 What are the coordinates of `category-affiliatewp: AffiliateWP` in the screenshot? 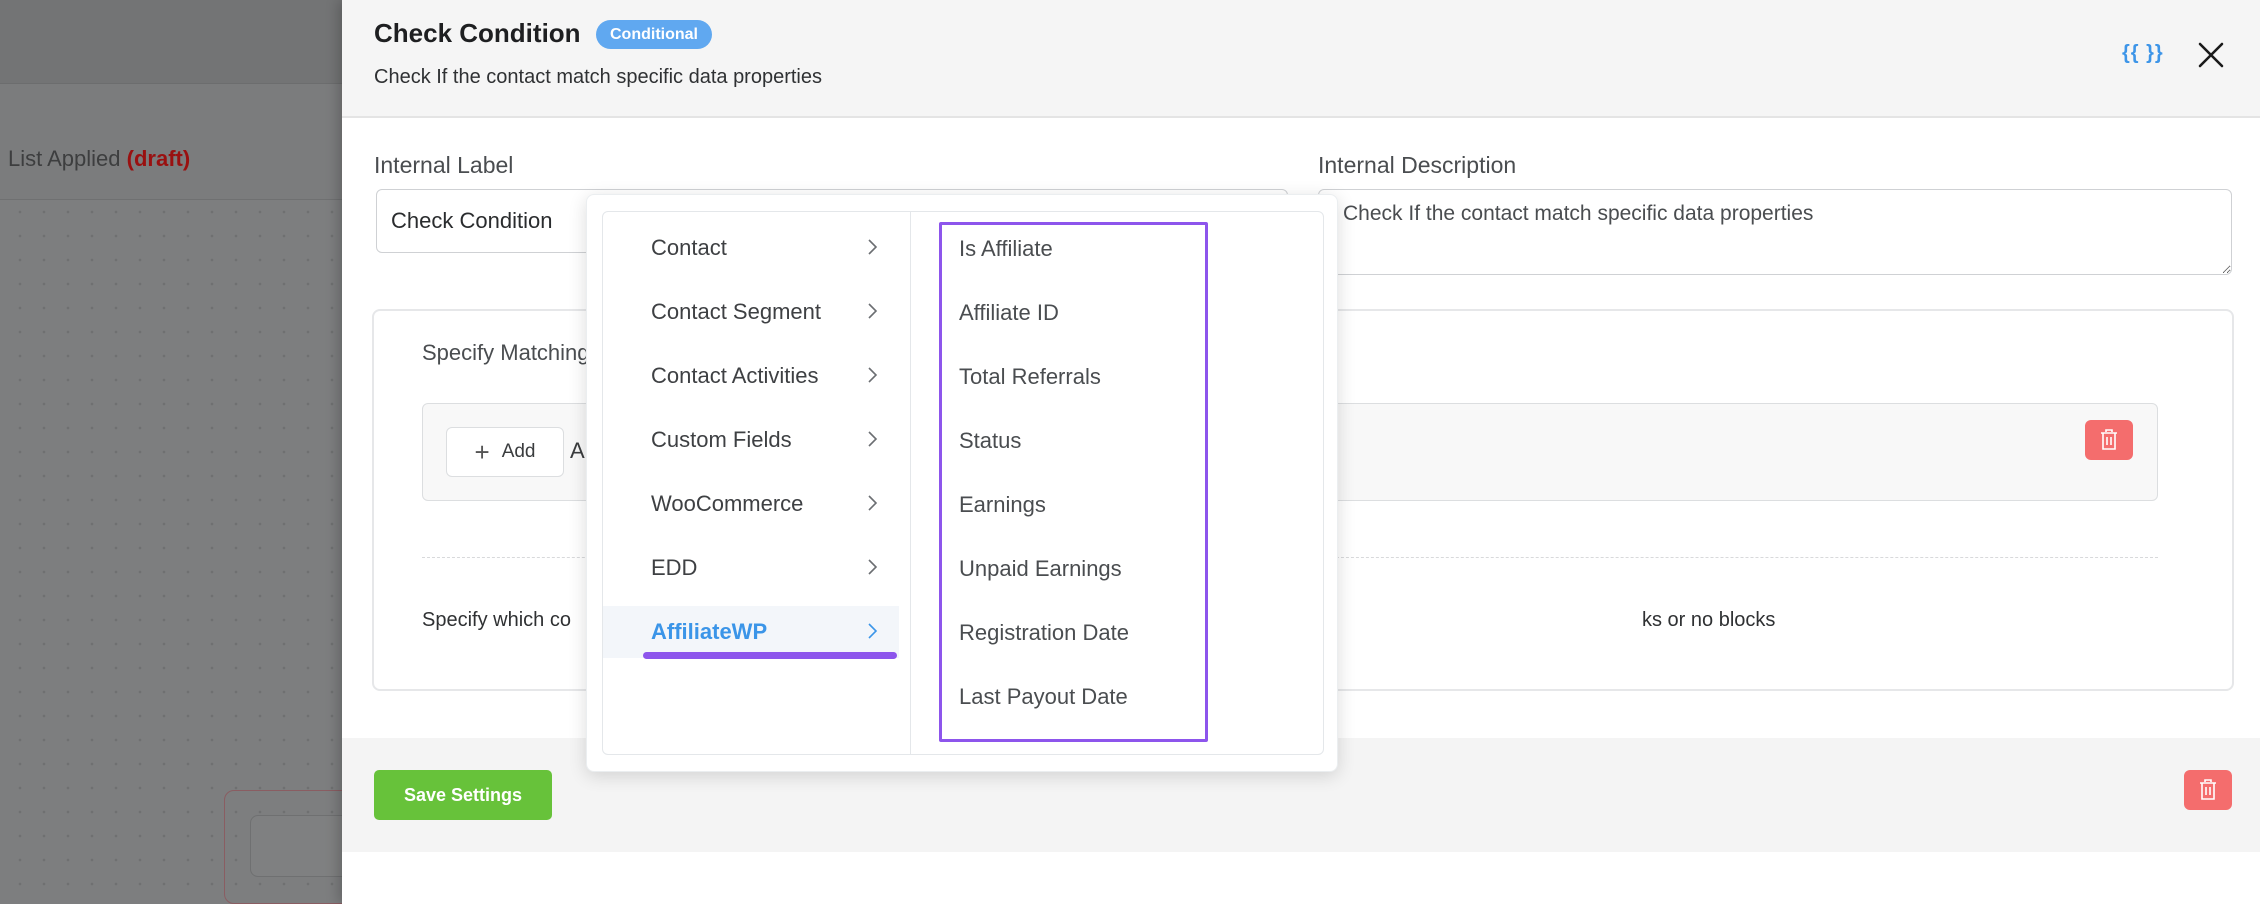 It's located at (751, 632).